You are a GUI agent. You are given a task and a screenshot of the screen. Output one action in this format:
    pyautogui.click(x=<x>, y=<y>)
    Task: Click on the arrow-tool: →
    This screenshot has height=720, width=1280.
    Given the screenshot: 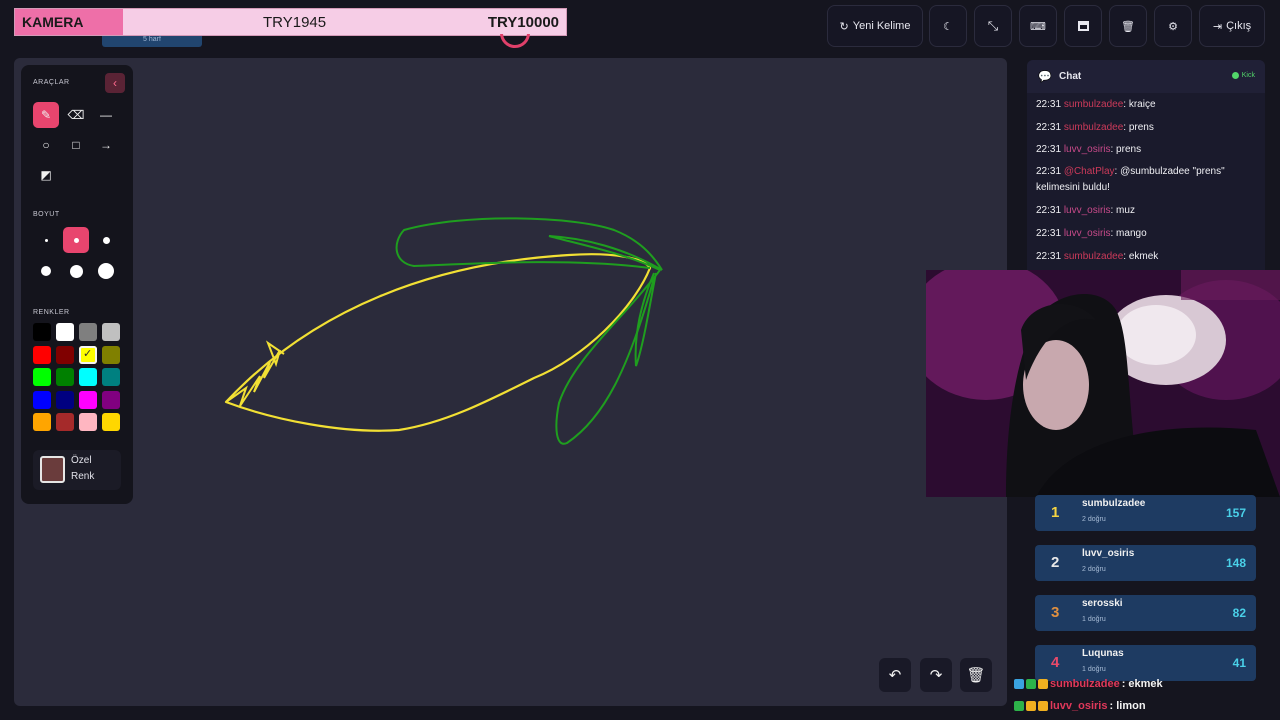 What is the action you would take?
    pyautogui.click(x=106, y=145)
    